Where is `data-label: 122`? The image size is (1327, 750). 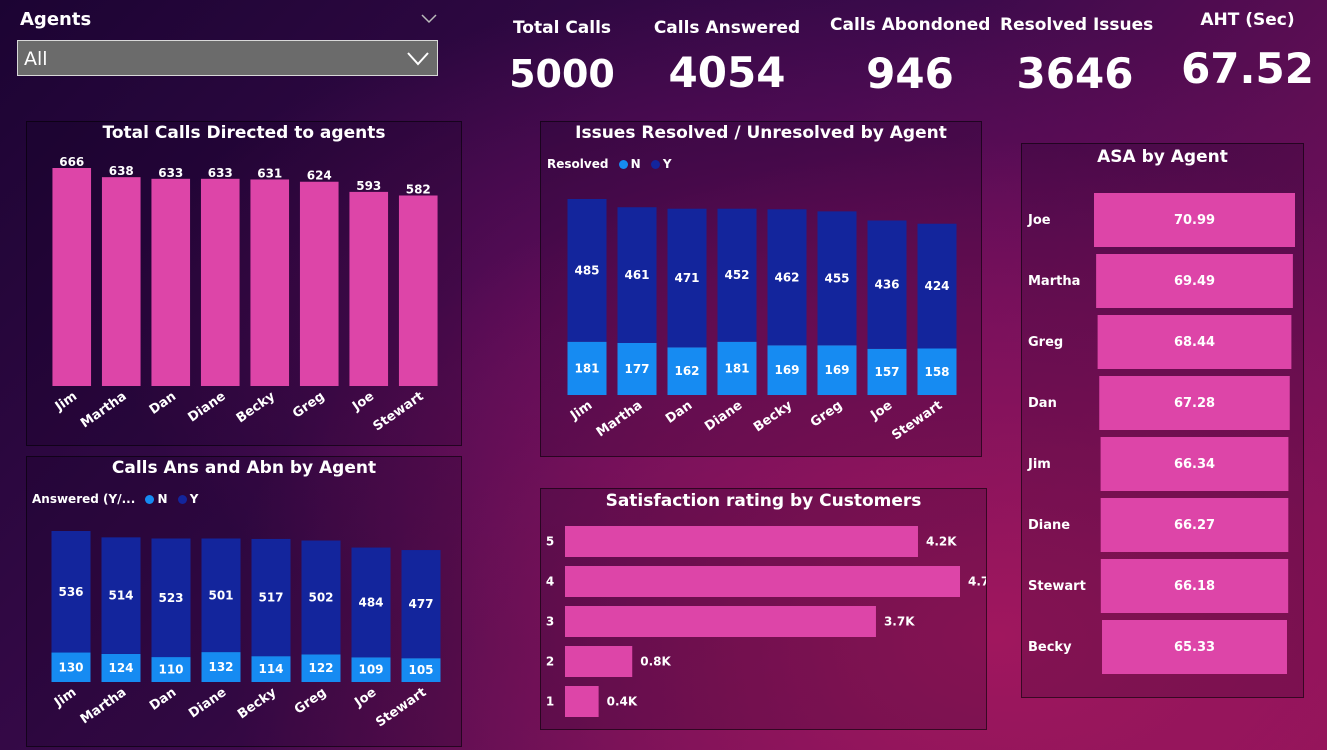
data-label: 122 is located at coordinates (320, 668).